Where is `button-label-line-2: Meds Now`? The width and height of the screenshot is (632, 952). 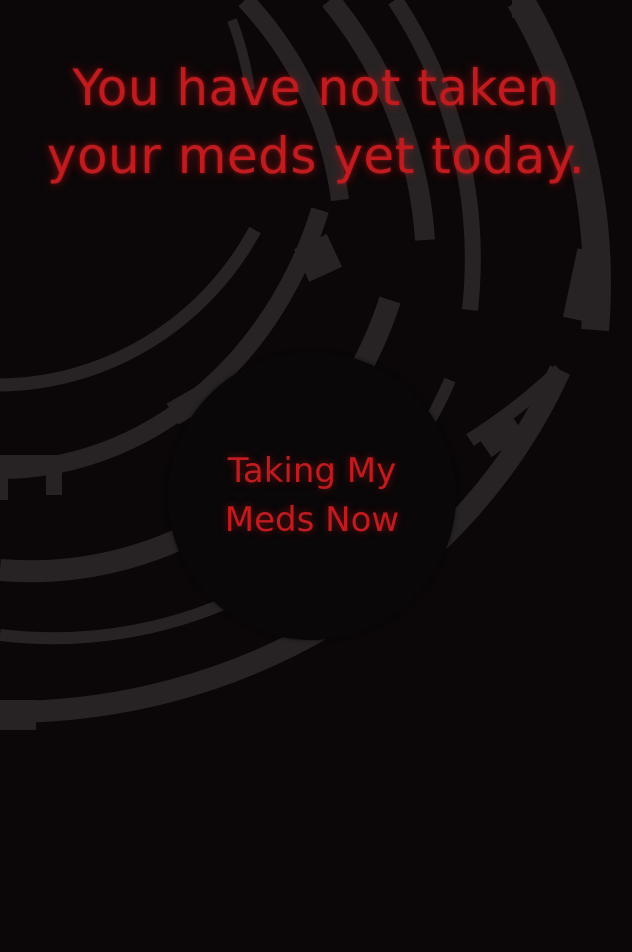
button-label-line-2: Meds Now is located at coordinates (312, 520).